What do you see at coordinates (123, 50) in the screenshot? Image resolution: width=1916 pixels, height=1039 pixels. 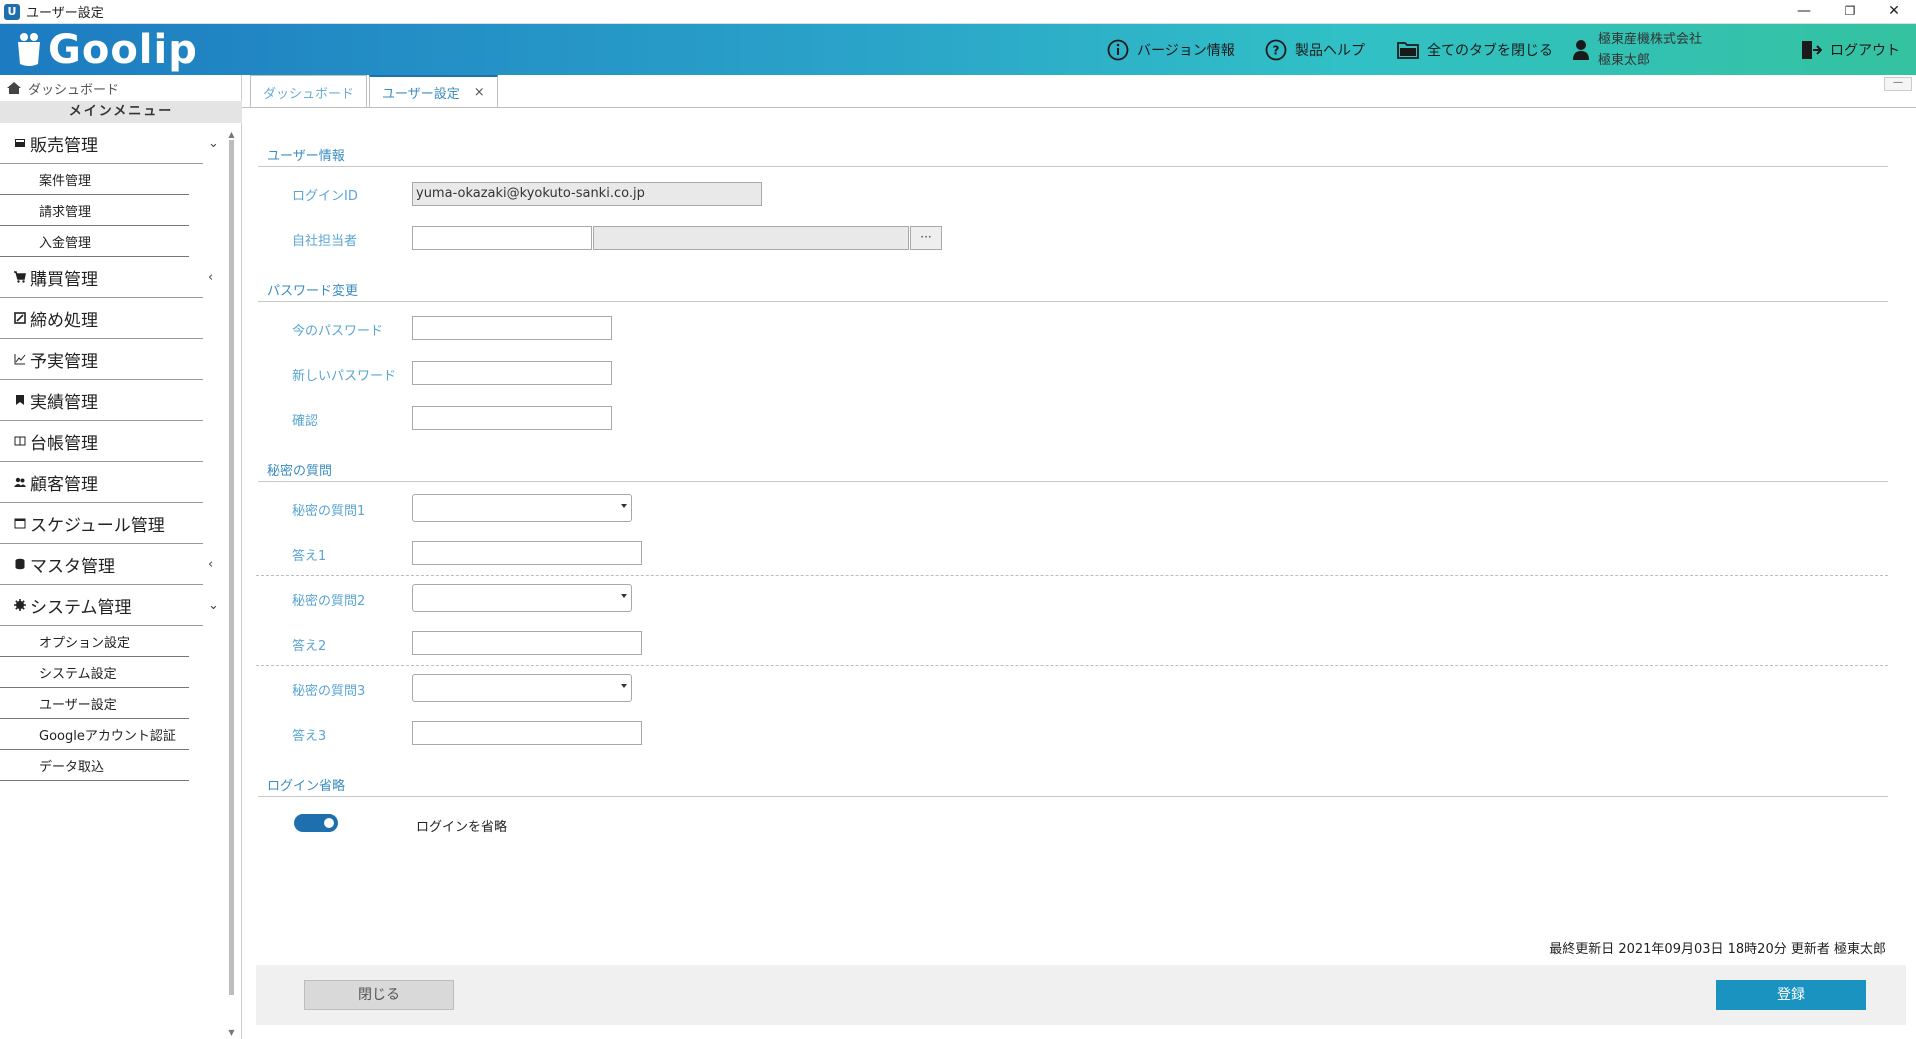 I see `logo-text: Goolip` at bounding box center [123, 50].